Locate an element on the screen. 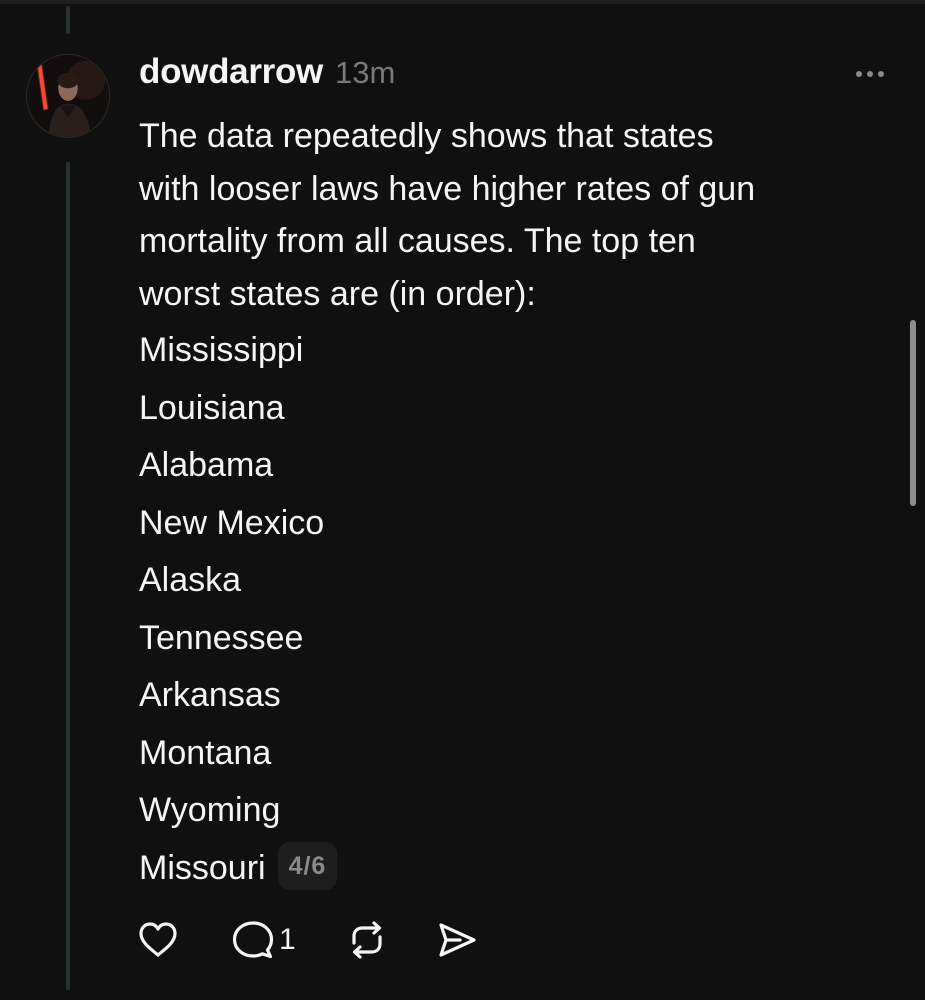  state-name: Mississippi is located at coordinates (221, 350).